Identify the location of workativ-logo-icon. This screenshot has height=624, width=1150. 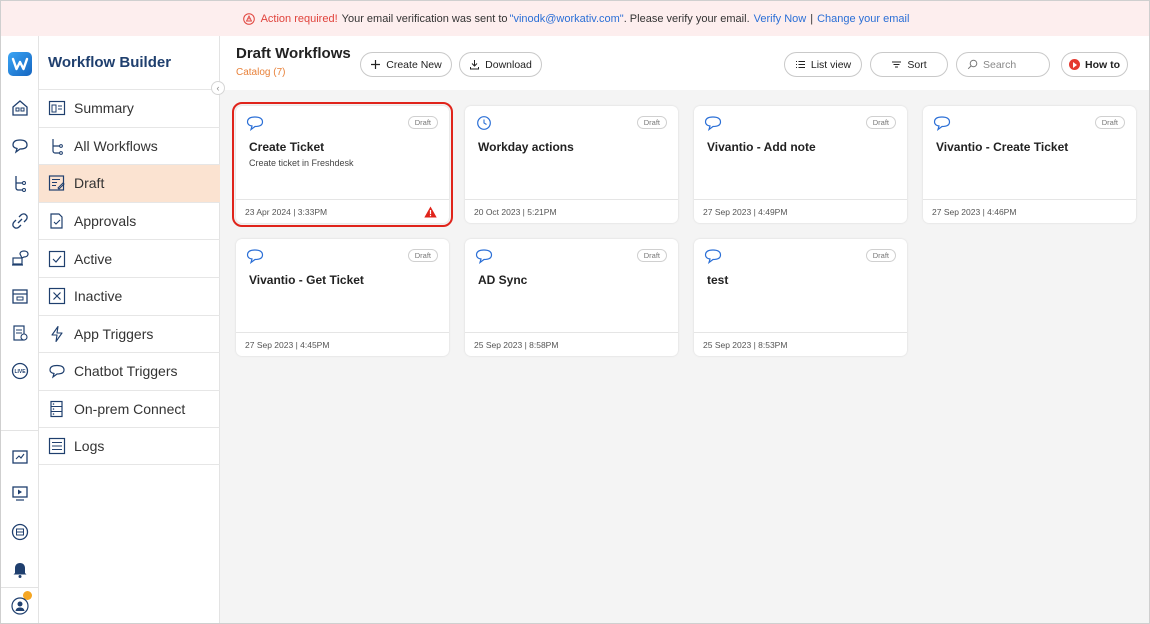
(20, 64).